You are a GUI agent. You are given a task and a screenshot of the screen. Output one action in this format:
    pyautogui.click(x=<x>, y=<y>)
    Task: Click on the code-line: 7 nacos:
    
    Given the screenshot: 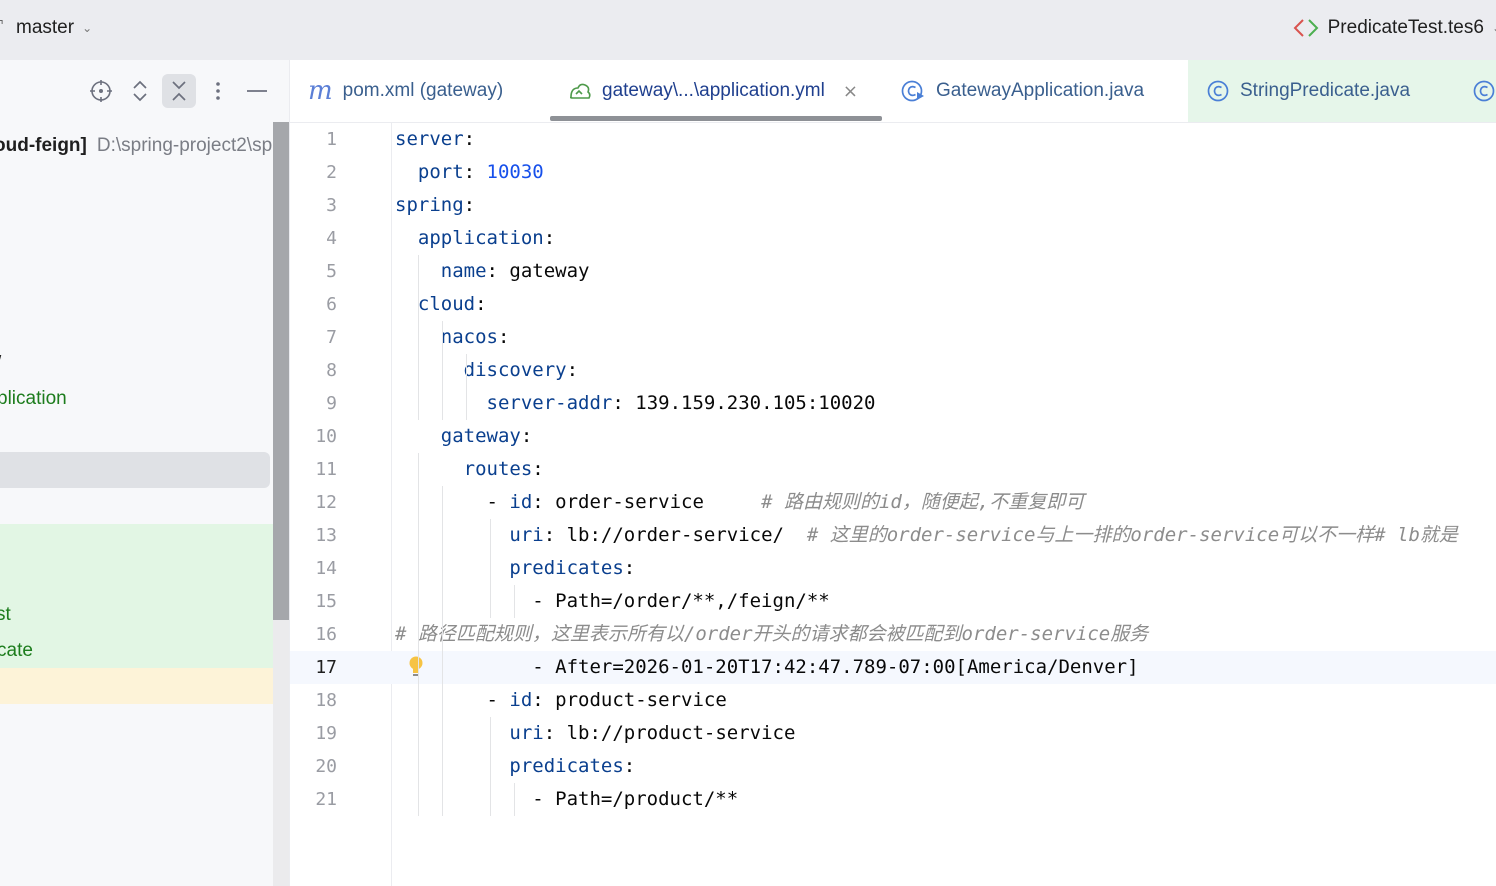 What is the action you would take?
    pyautogui.click(x=893, y=337)
    